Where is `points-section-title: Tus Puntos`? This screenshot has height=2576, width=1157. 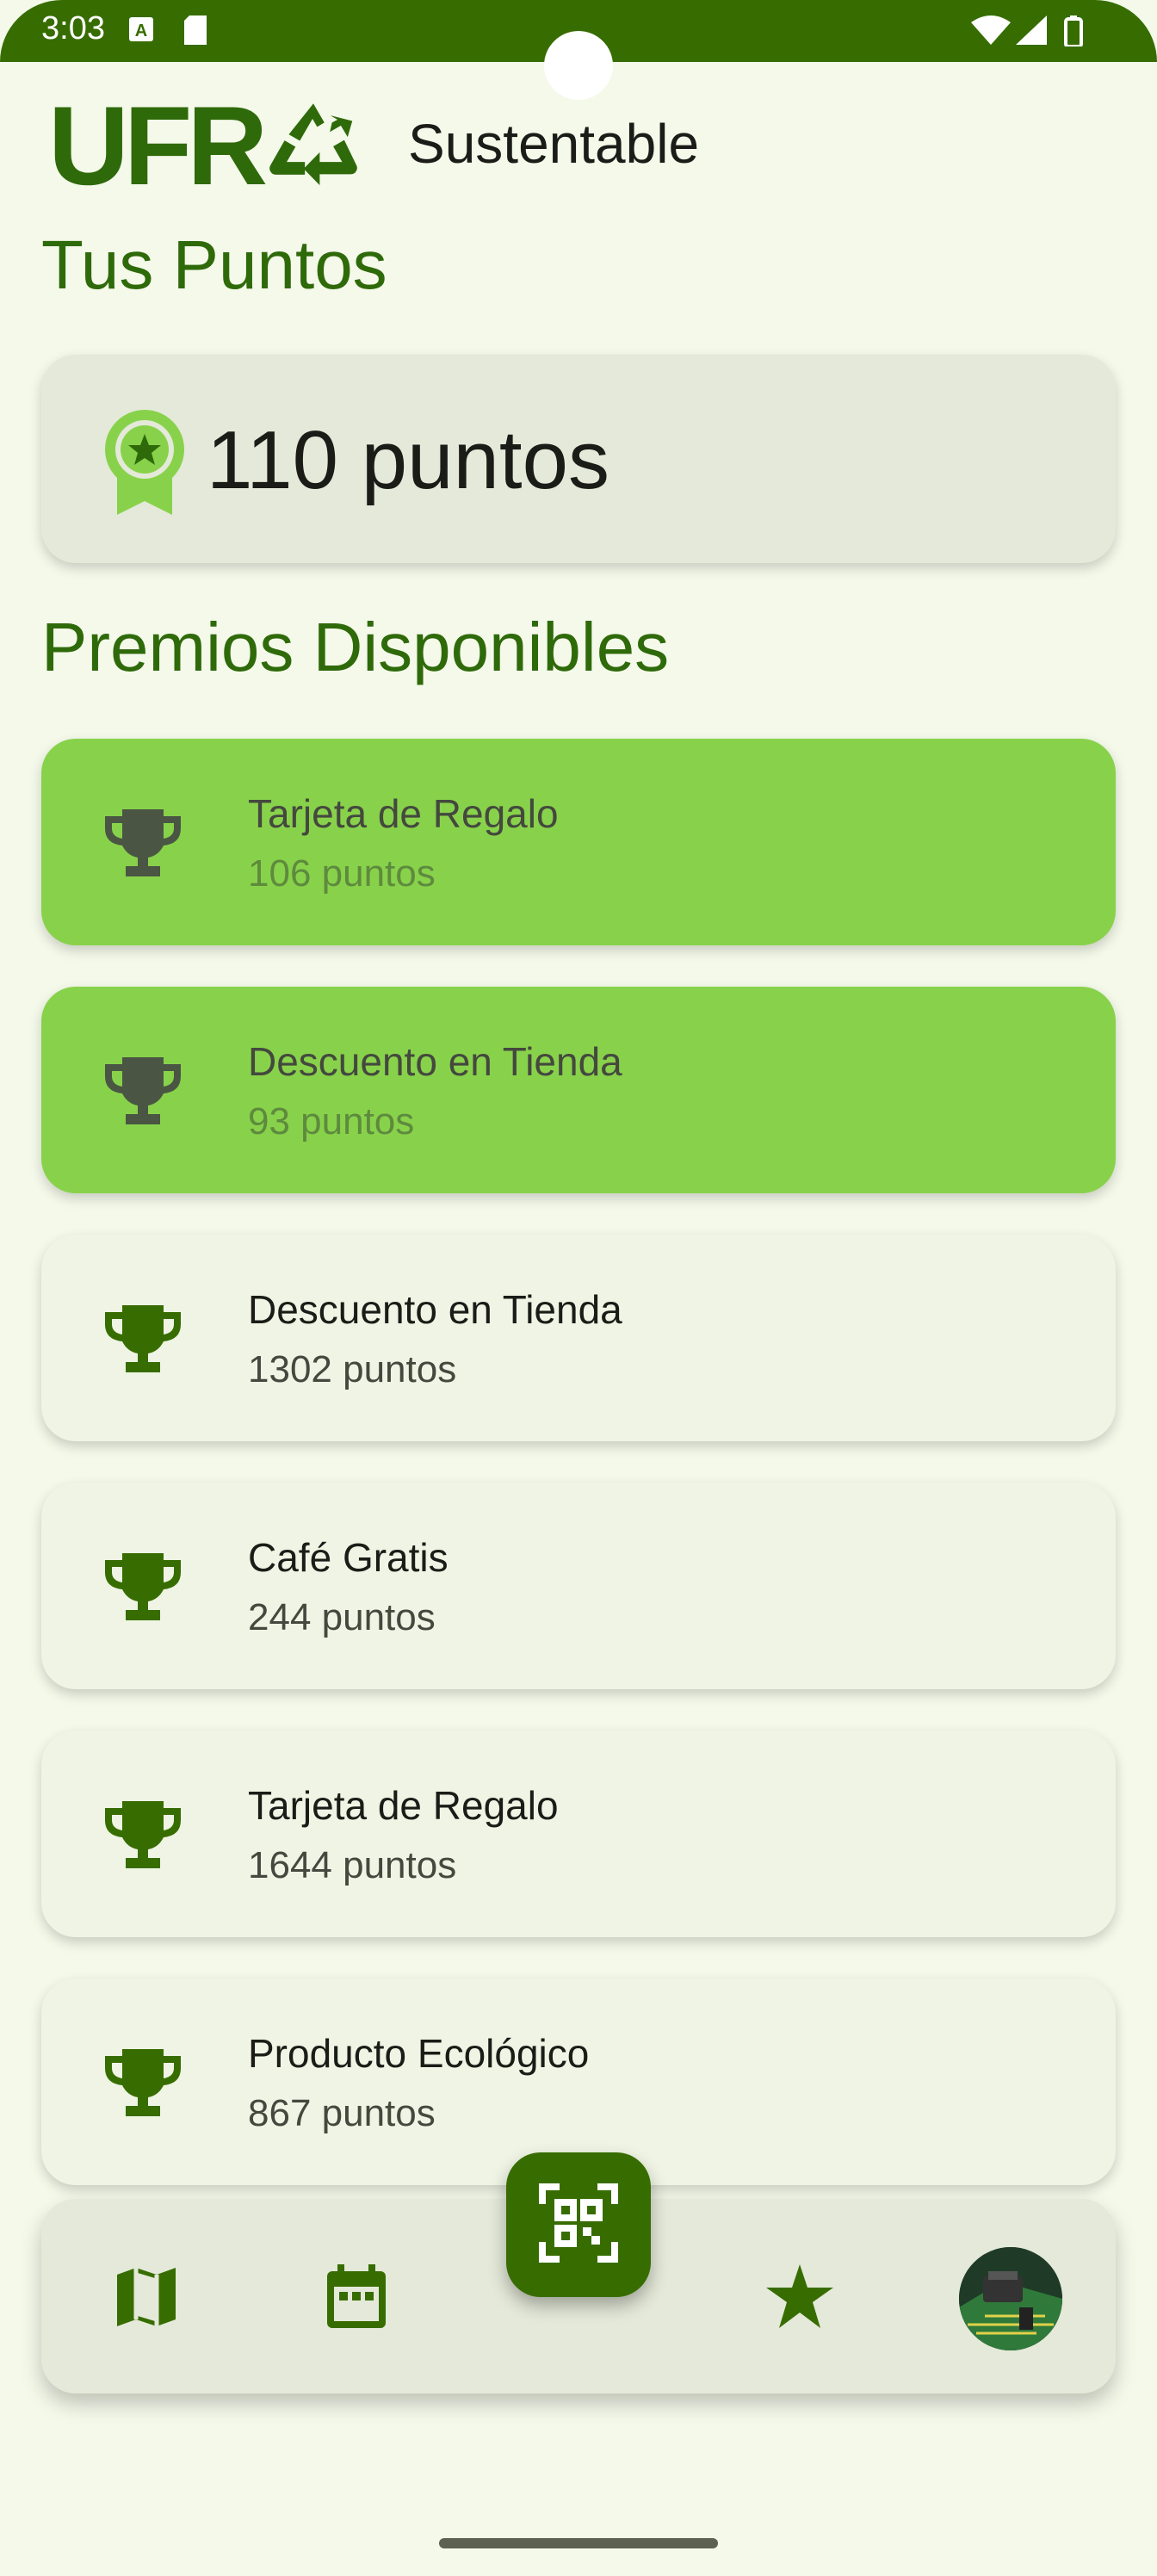
points-section-title: Tus Puntos is located at coordinates (214, 264).